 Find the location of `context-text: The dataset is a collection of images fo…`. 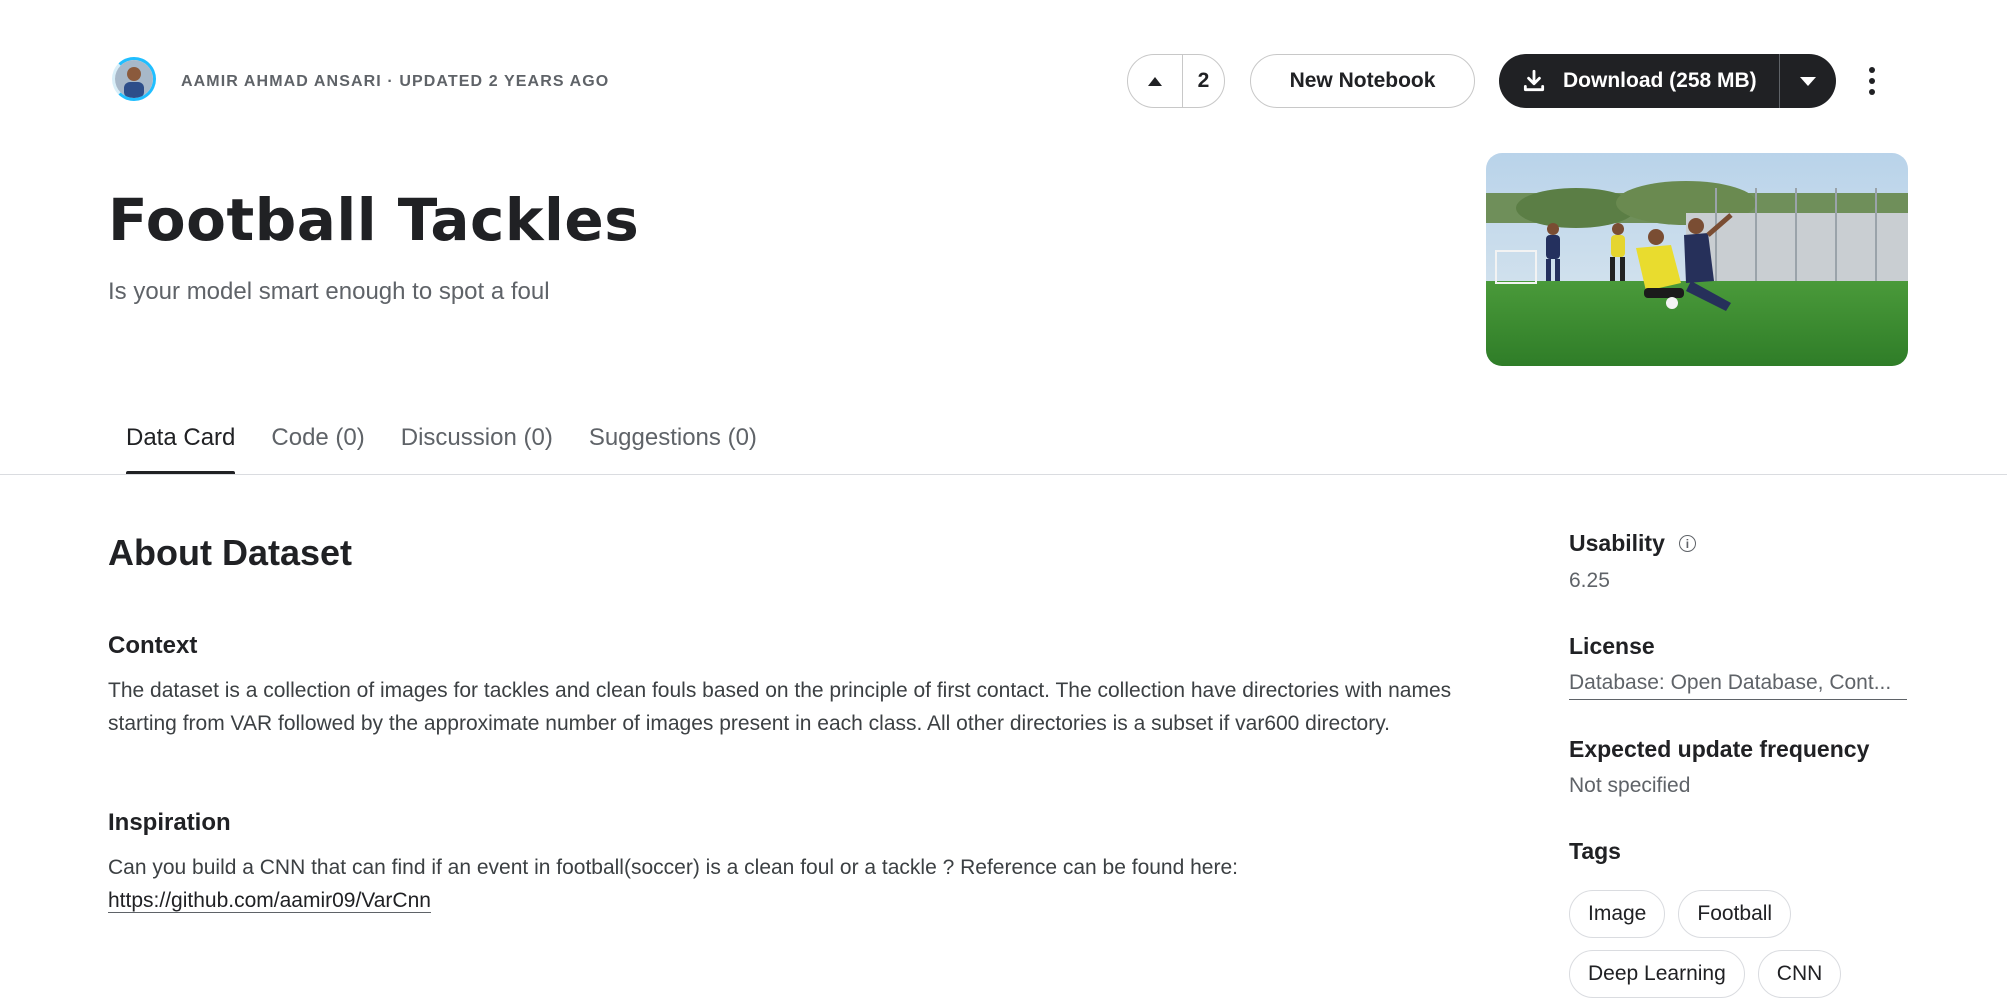

context-text: The dataset is a collection of images fo… is located at coordinates (780, 707).